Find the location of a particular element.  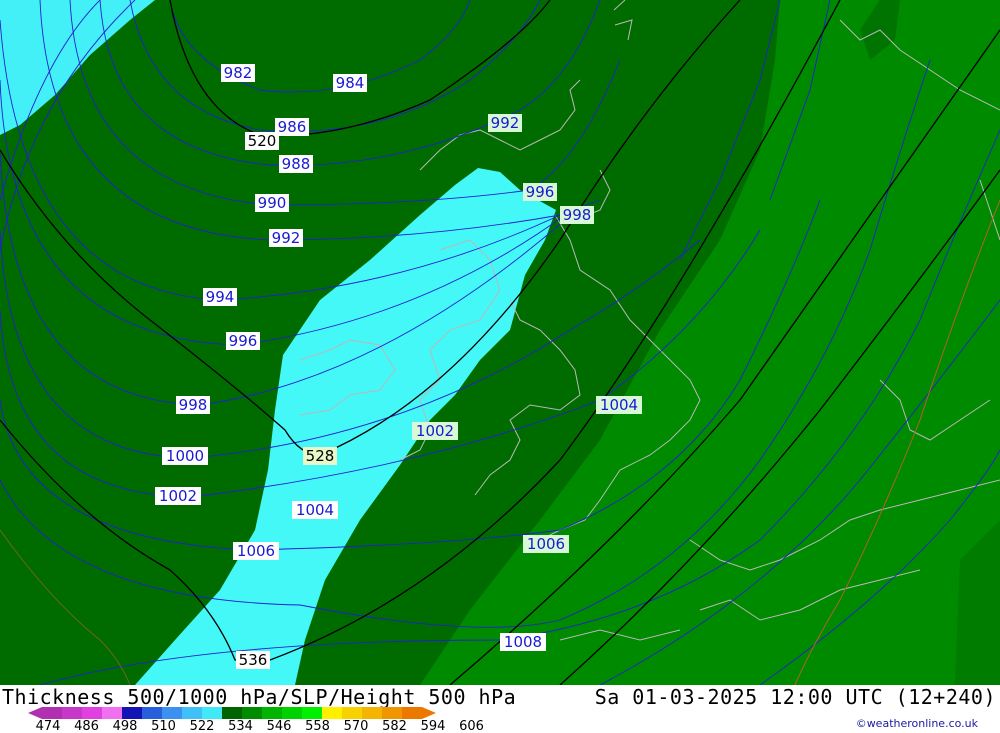

colorbar-tick-label: 510 is located at coordinates (163, 725).